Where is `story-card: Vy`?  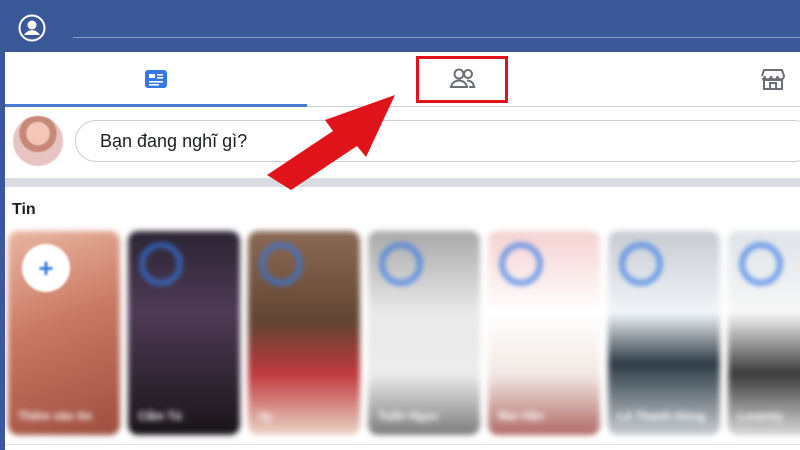
story-card: Vy is located at coordinates (304, 333).